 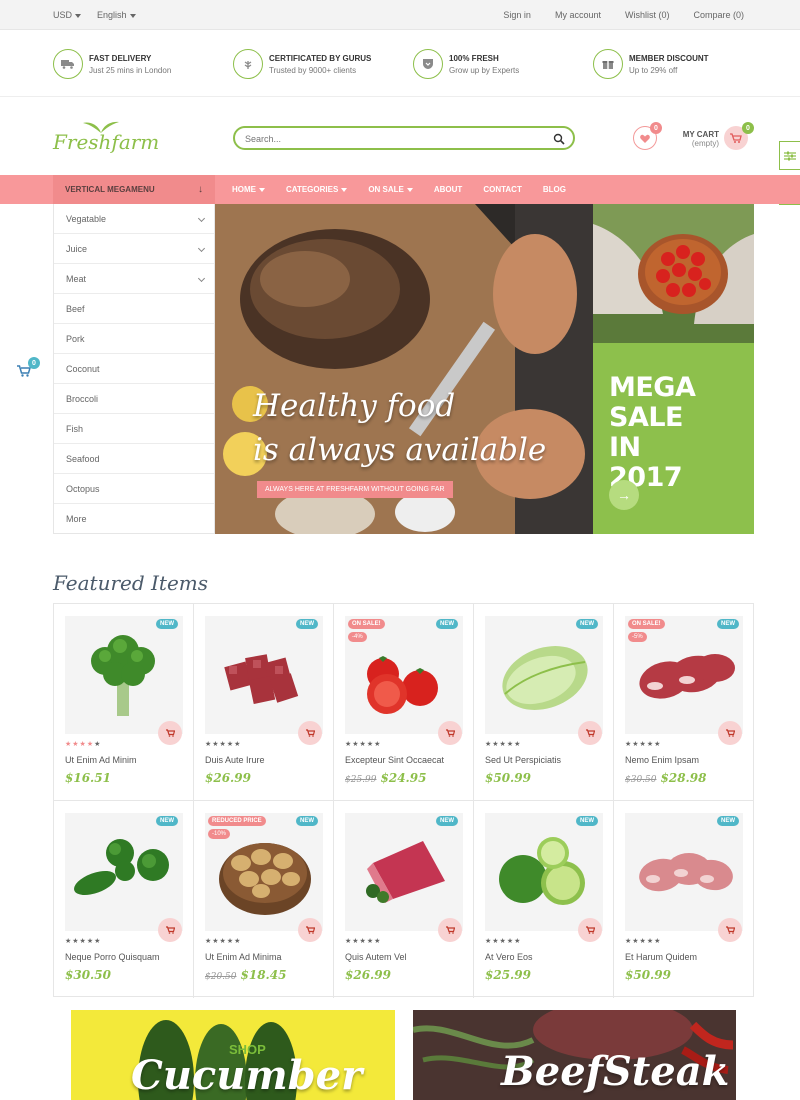 I want to click on cart-icon, so click(x=730, y=930).